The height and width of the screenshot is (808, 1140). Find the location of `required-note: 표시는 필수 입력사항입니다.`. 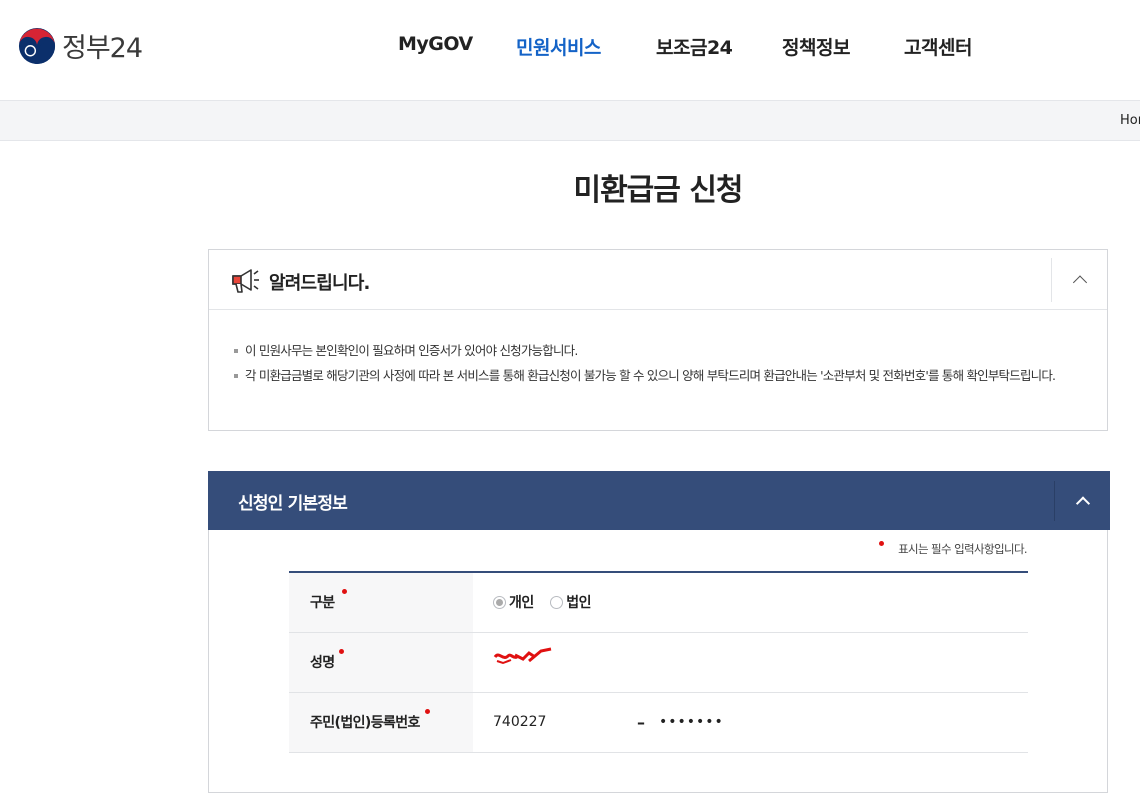

required-note: 표시는 필수 입력사항입니다. is located at coordinates (963, 549).